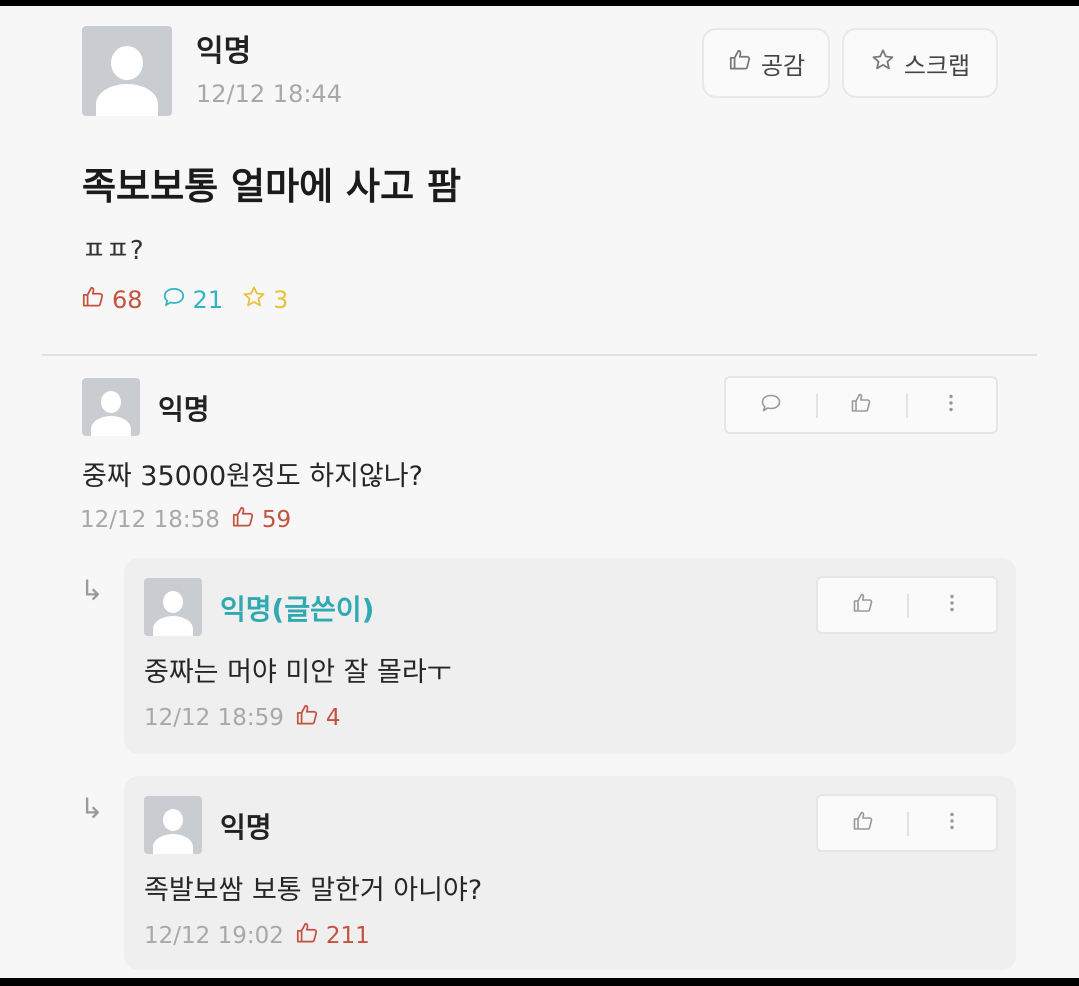 This screenshot has width=1079, height=986. I want to click on scrap-count-value: 3, so click(281, 300).